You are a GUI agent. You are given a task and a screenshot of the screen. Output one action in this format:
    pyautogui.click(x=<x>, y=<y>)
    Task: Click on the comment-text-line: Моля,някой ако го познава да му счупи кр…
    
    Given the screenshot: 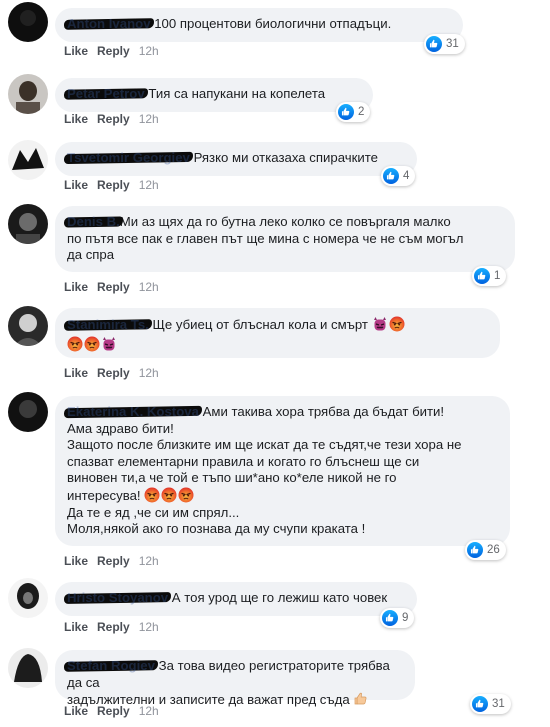 What is the action you would take?
    pyautogui.click(x=216, y=529)
    